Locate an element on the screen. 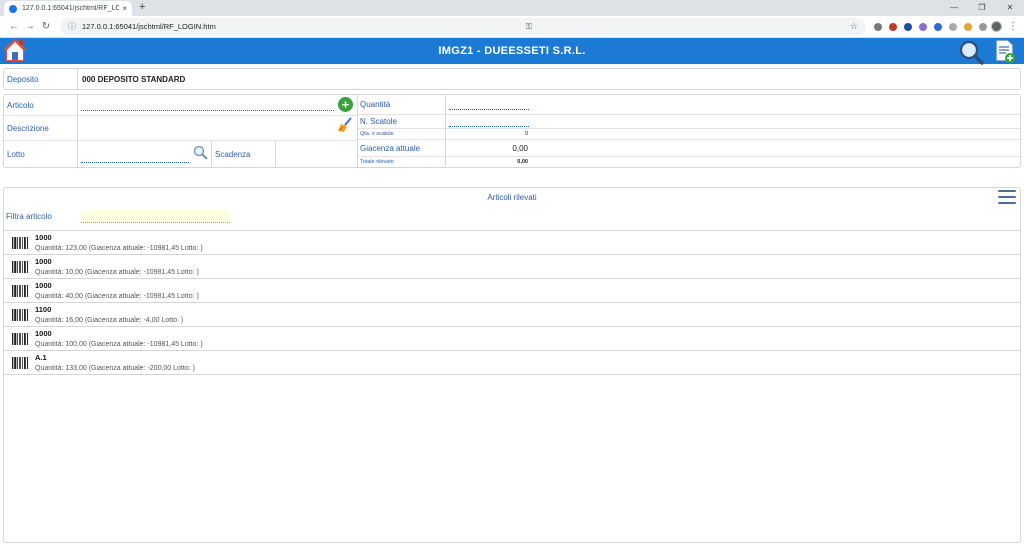 The height and width of the screenshot is (555, 1024). tab-title: 127.0.0.1:65041/jschtml/RF_LOGI is located at coordinates (71, 8).